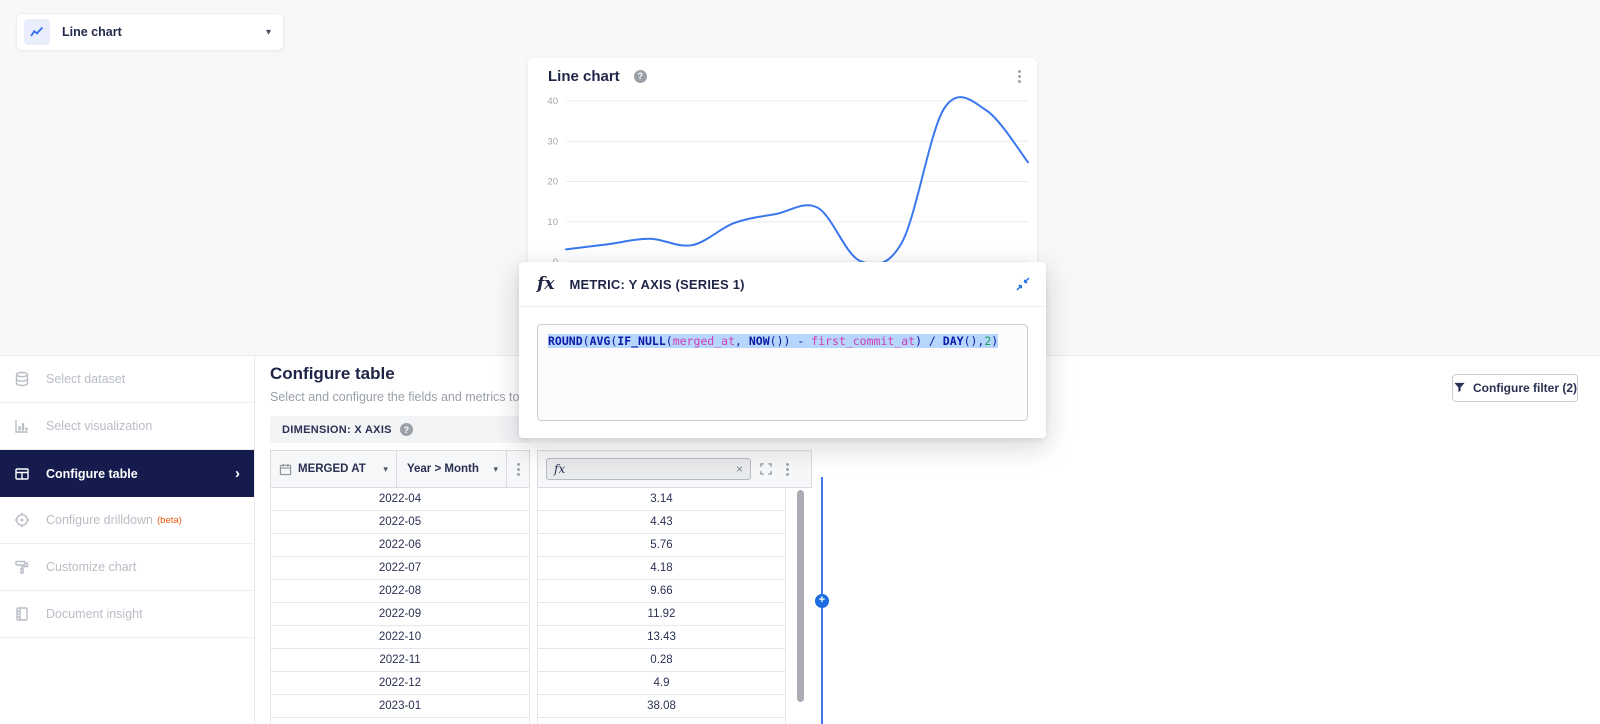 This screenshot has width=1600, height=724. Describe the element at coordinates (661, 614) in the screenshot. I see `table-row: 11.92` at that location.